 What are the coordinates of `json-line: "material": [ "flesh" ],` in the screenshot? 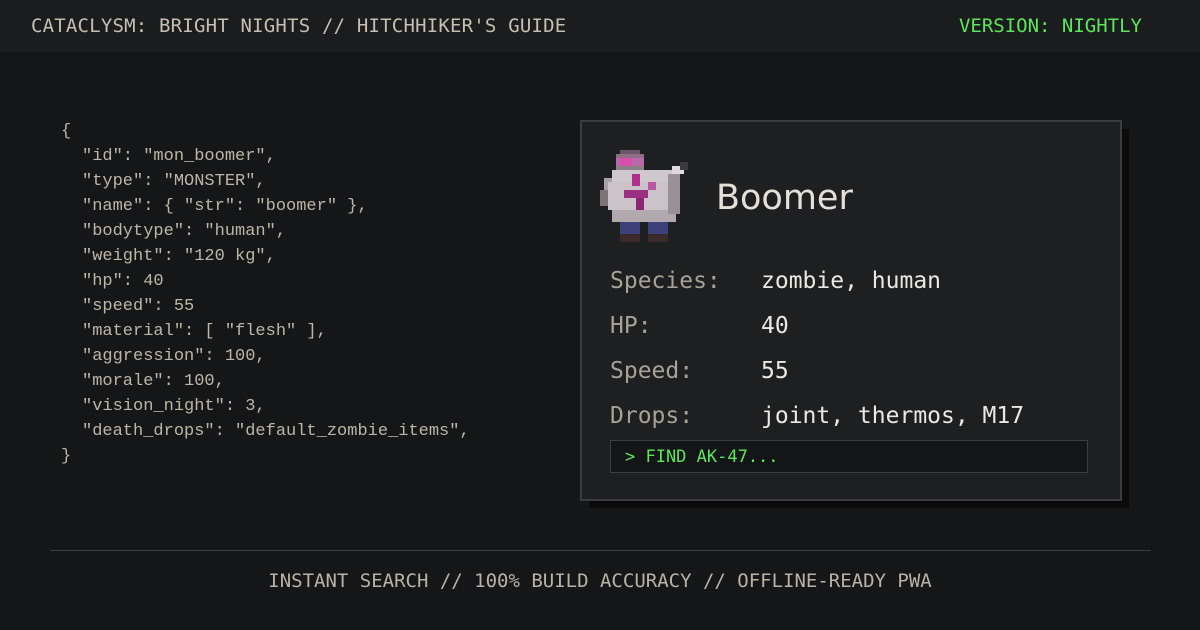 It's located at (204, 331).